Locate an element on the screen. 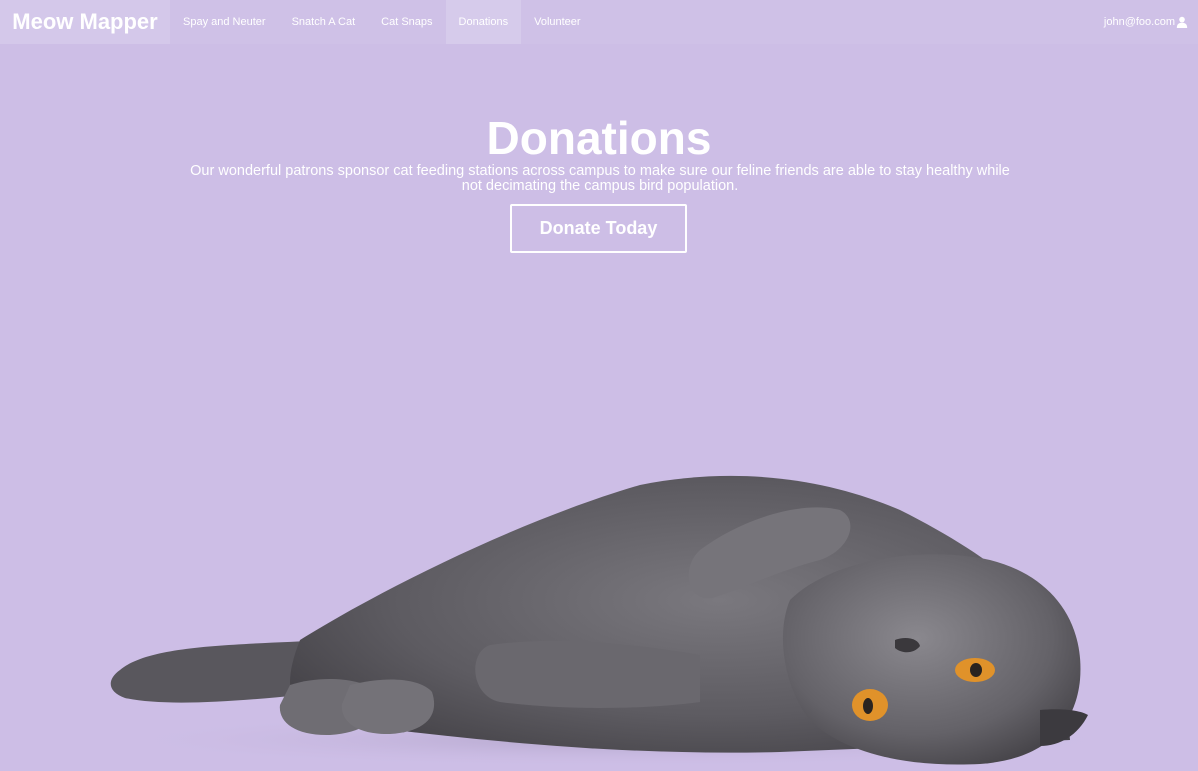 This screenshot has height=771, width=1198. user-icon is located at coordinates (1182, 22).